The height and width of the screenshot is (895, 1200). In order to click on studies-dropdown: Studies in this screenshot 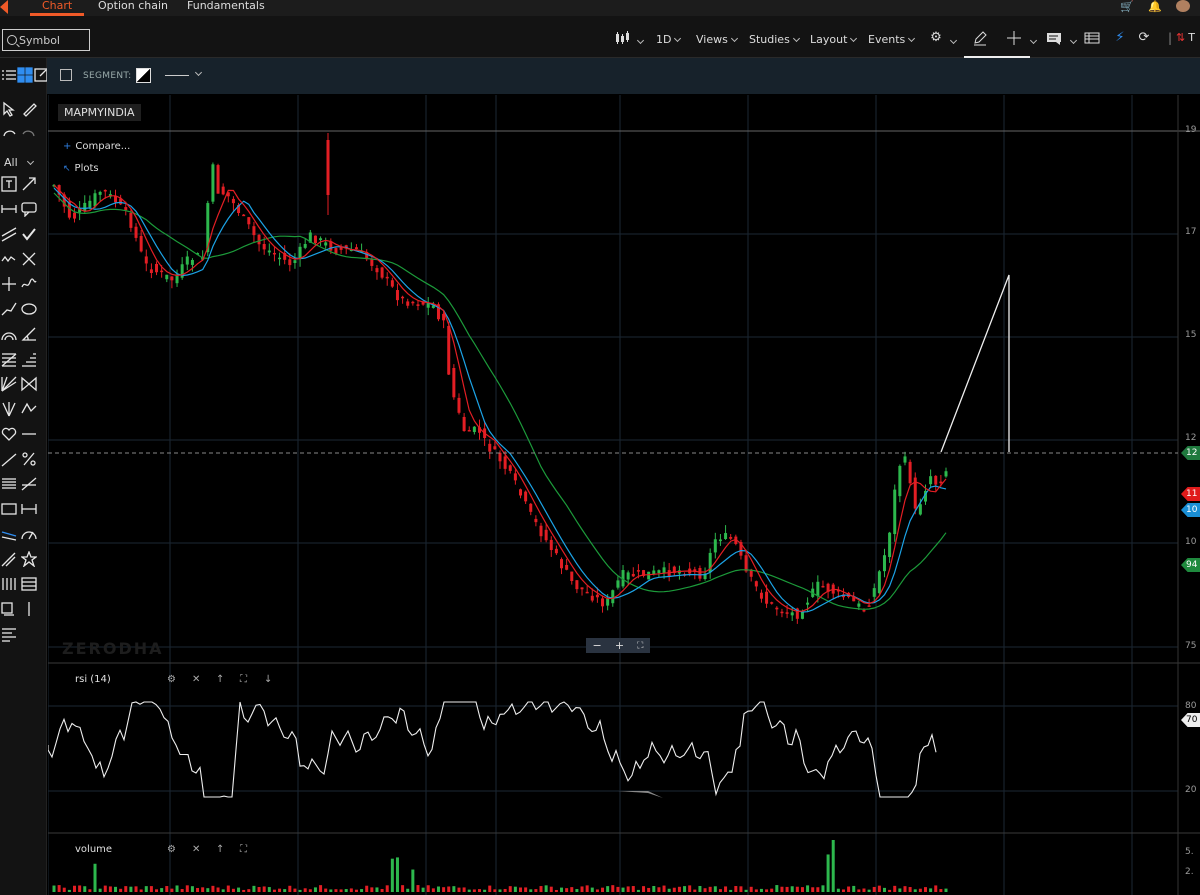, I will do `click(774, 39)`.